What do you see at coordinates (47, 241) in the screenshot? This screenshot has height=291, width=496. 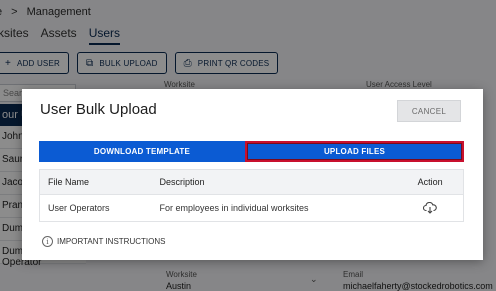 I see `info-icon: i` at bounding box center [47, 241].